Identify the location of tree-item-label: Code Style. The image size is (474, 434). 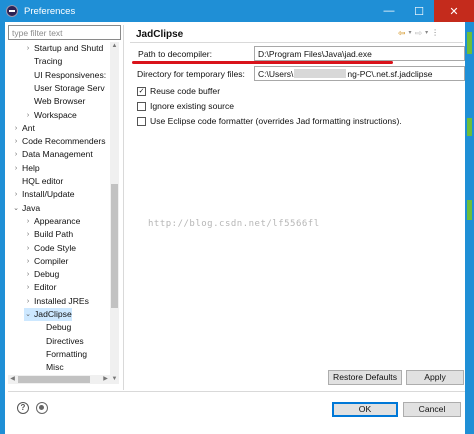
(55, 247).